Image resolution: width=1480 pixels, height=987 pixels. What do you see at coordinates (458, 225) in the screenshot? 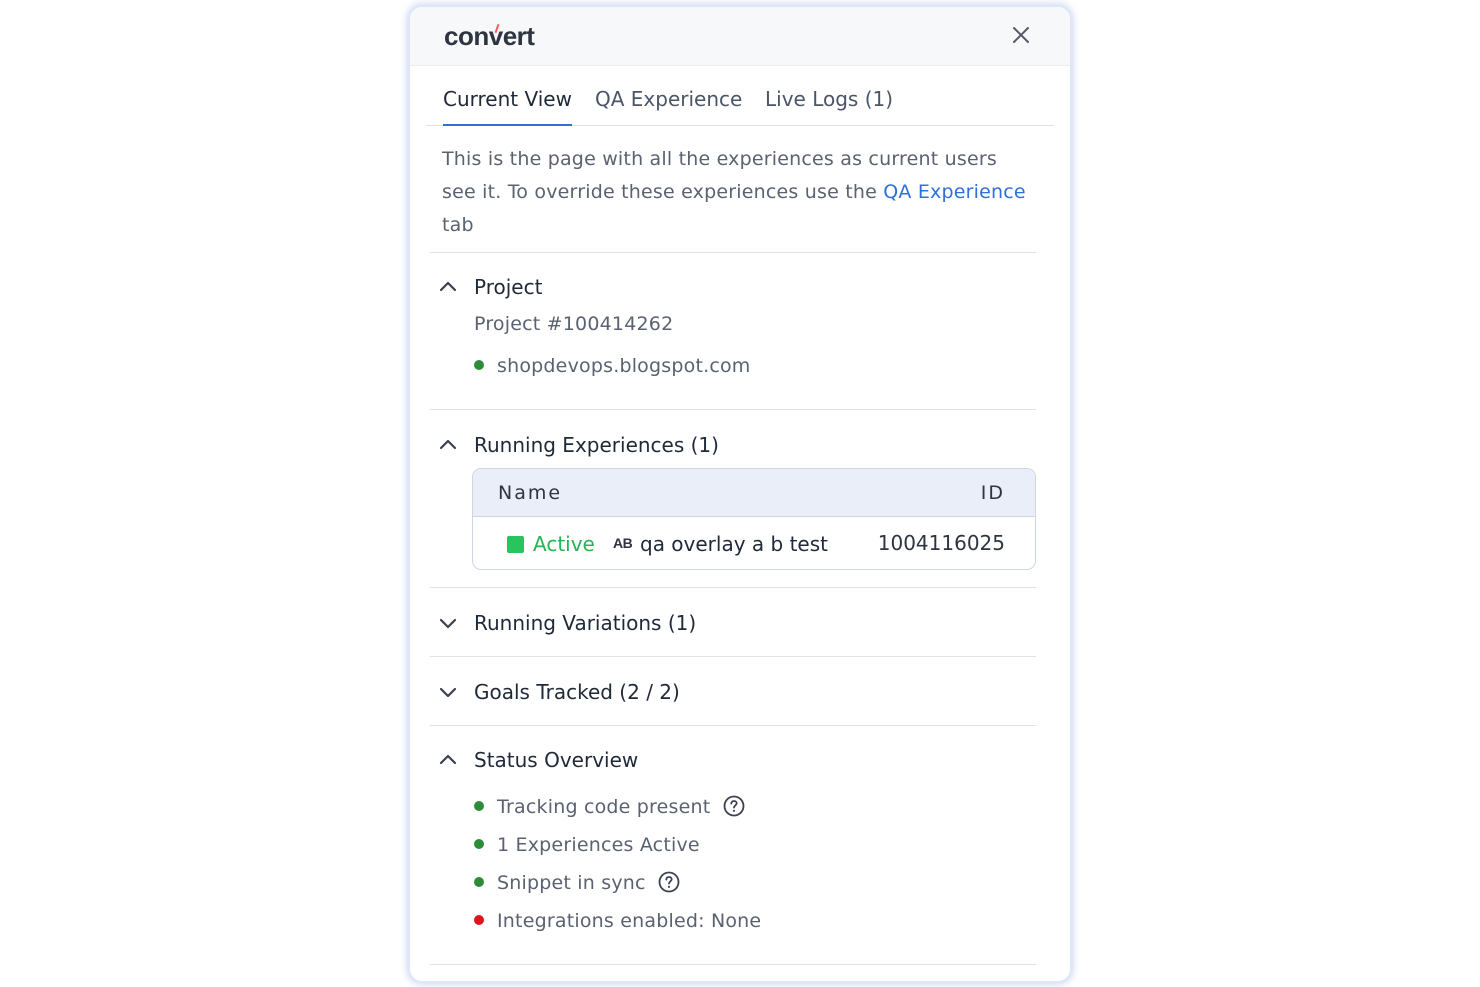
I see `intro-text-after: tab` at bounding box center [458, 225].